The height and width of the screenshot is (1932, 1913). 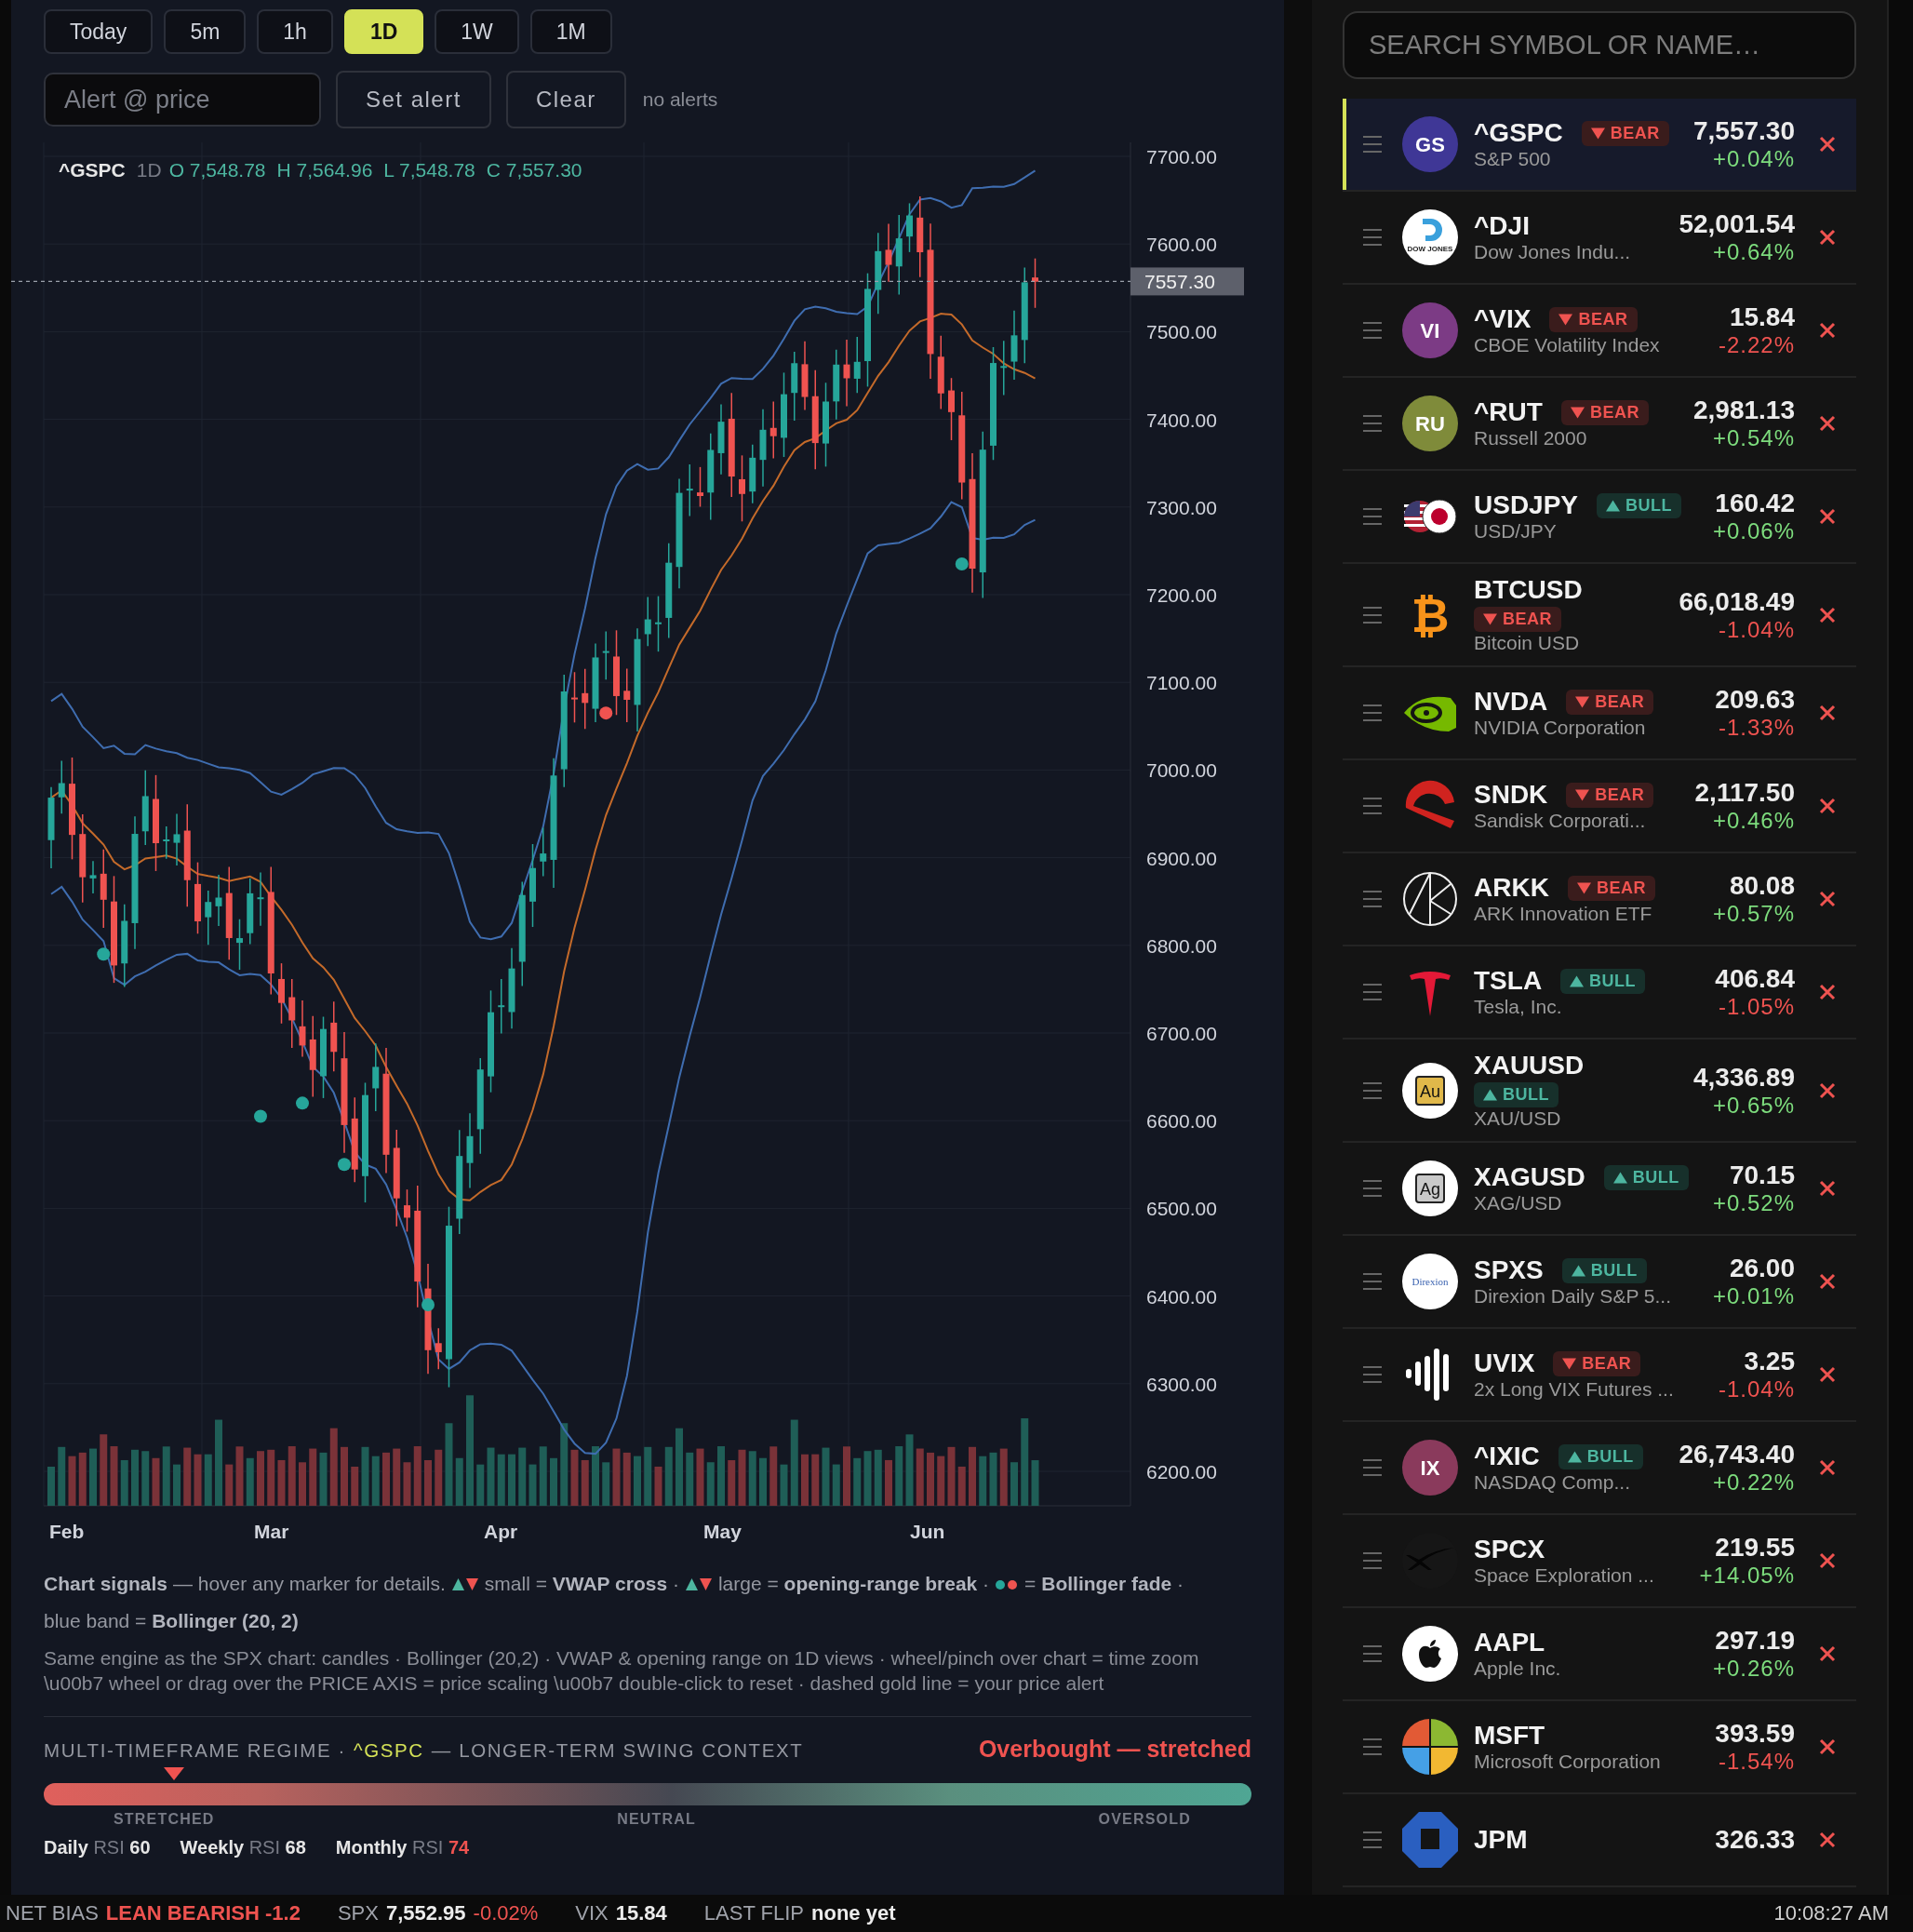 I want to click on watchlist-row: TSLA BULL Tesla, Inc. 406.84 -1.05%, so click(x=1600, y=993).